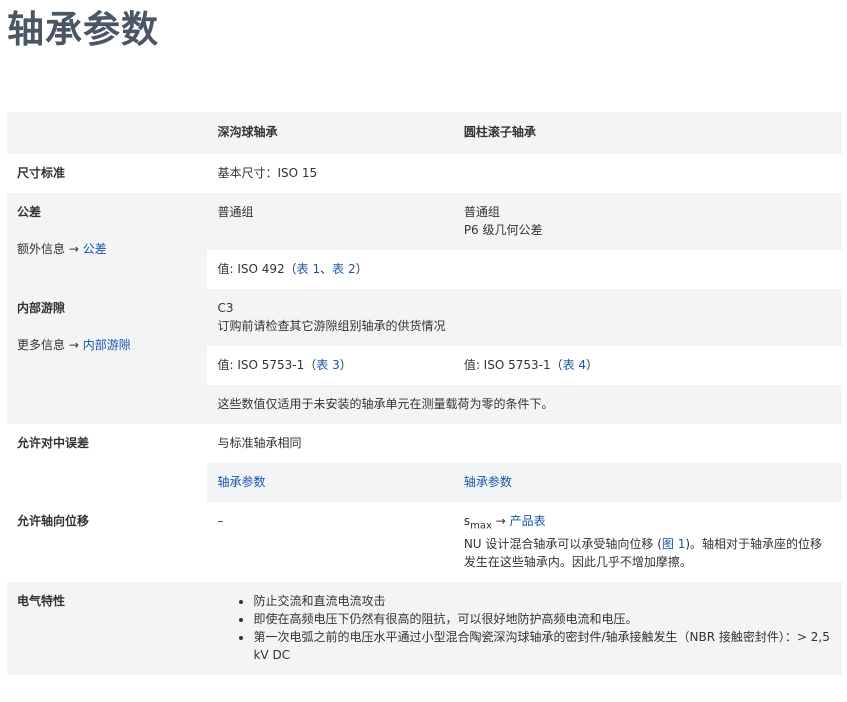 This screenshot has height=702, width=847. I want to click on tolerance-note: 额外信息 → 公差, so click(107, 249).